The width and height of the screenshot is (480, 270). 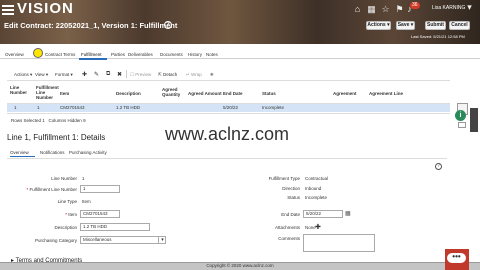 What do you see at coordinates (67, 120) in the screenshot?
I see `columns-hidden-text: Columns Hidden 9` at bounding box center [67, 120].